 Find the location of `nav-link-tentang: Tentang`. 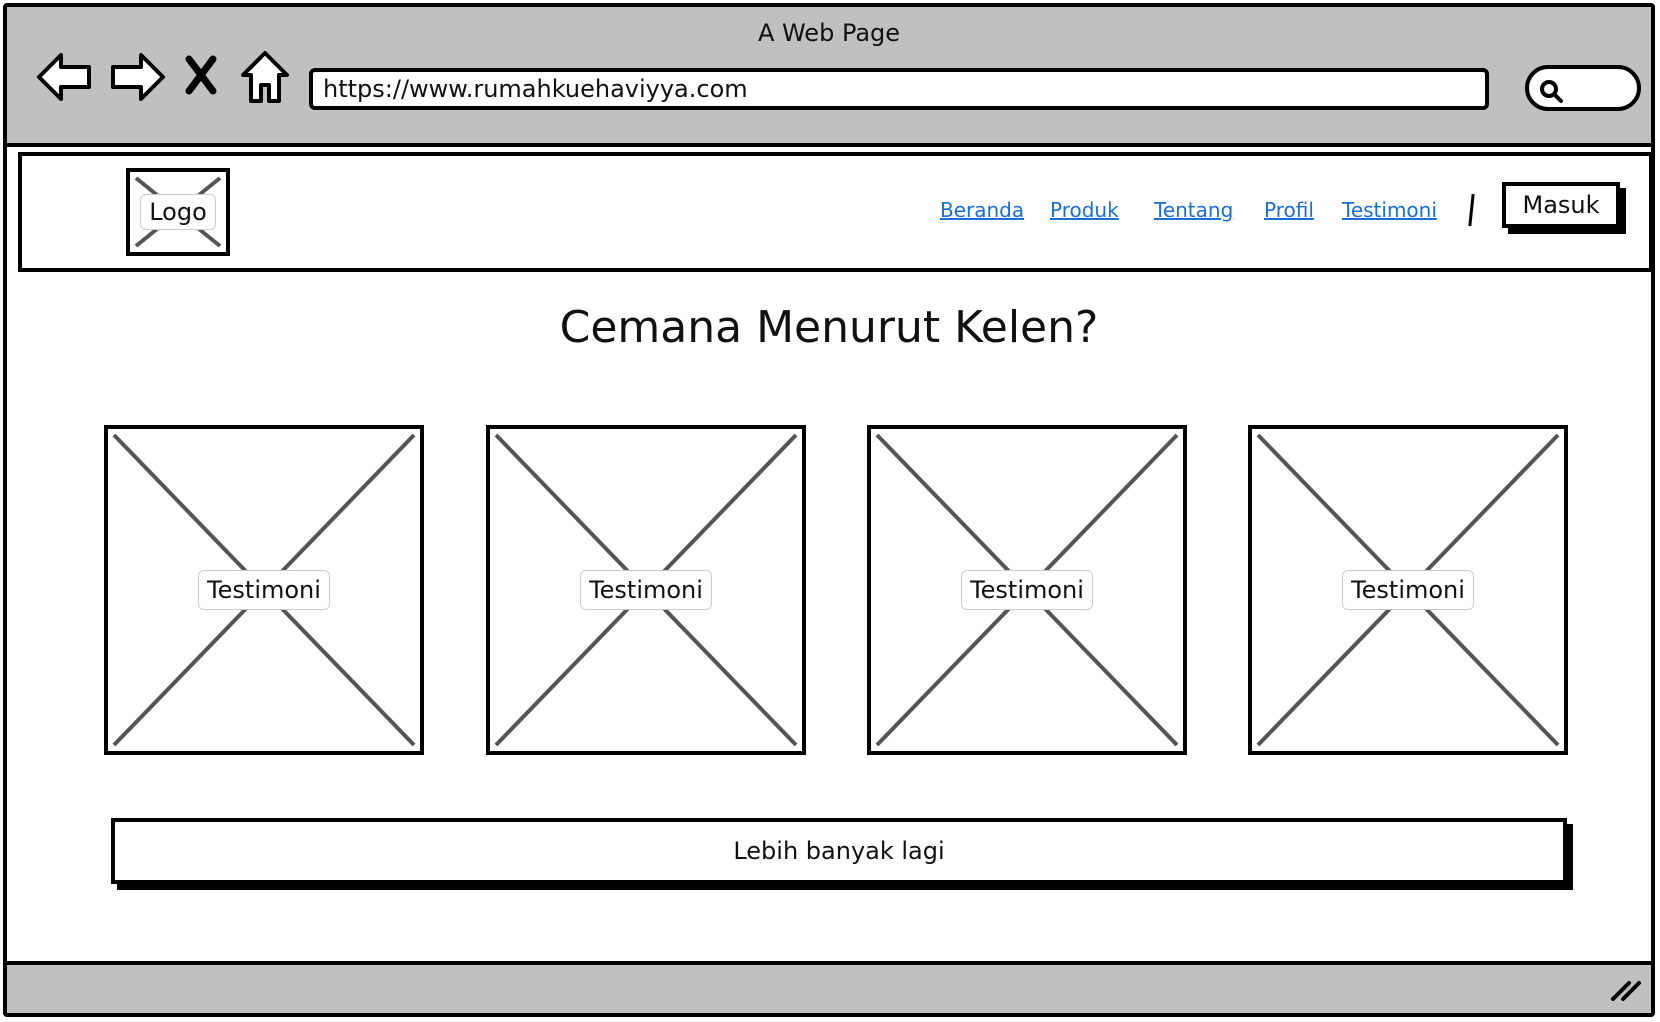

nav-link-tentang: Tentang is located at coordinates (1193, 210).